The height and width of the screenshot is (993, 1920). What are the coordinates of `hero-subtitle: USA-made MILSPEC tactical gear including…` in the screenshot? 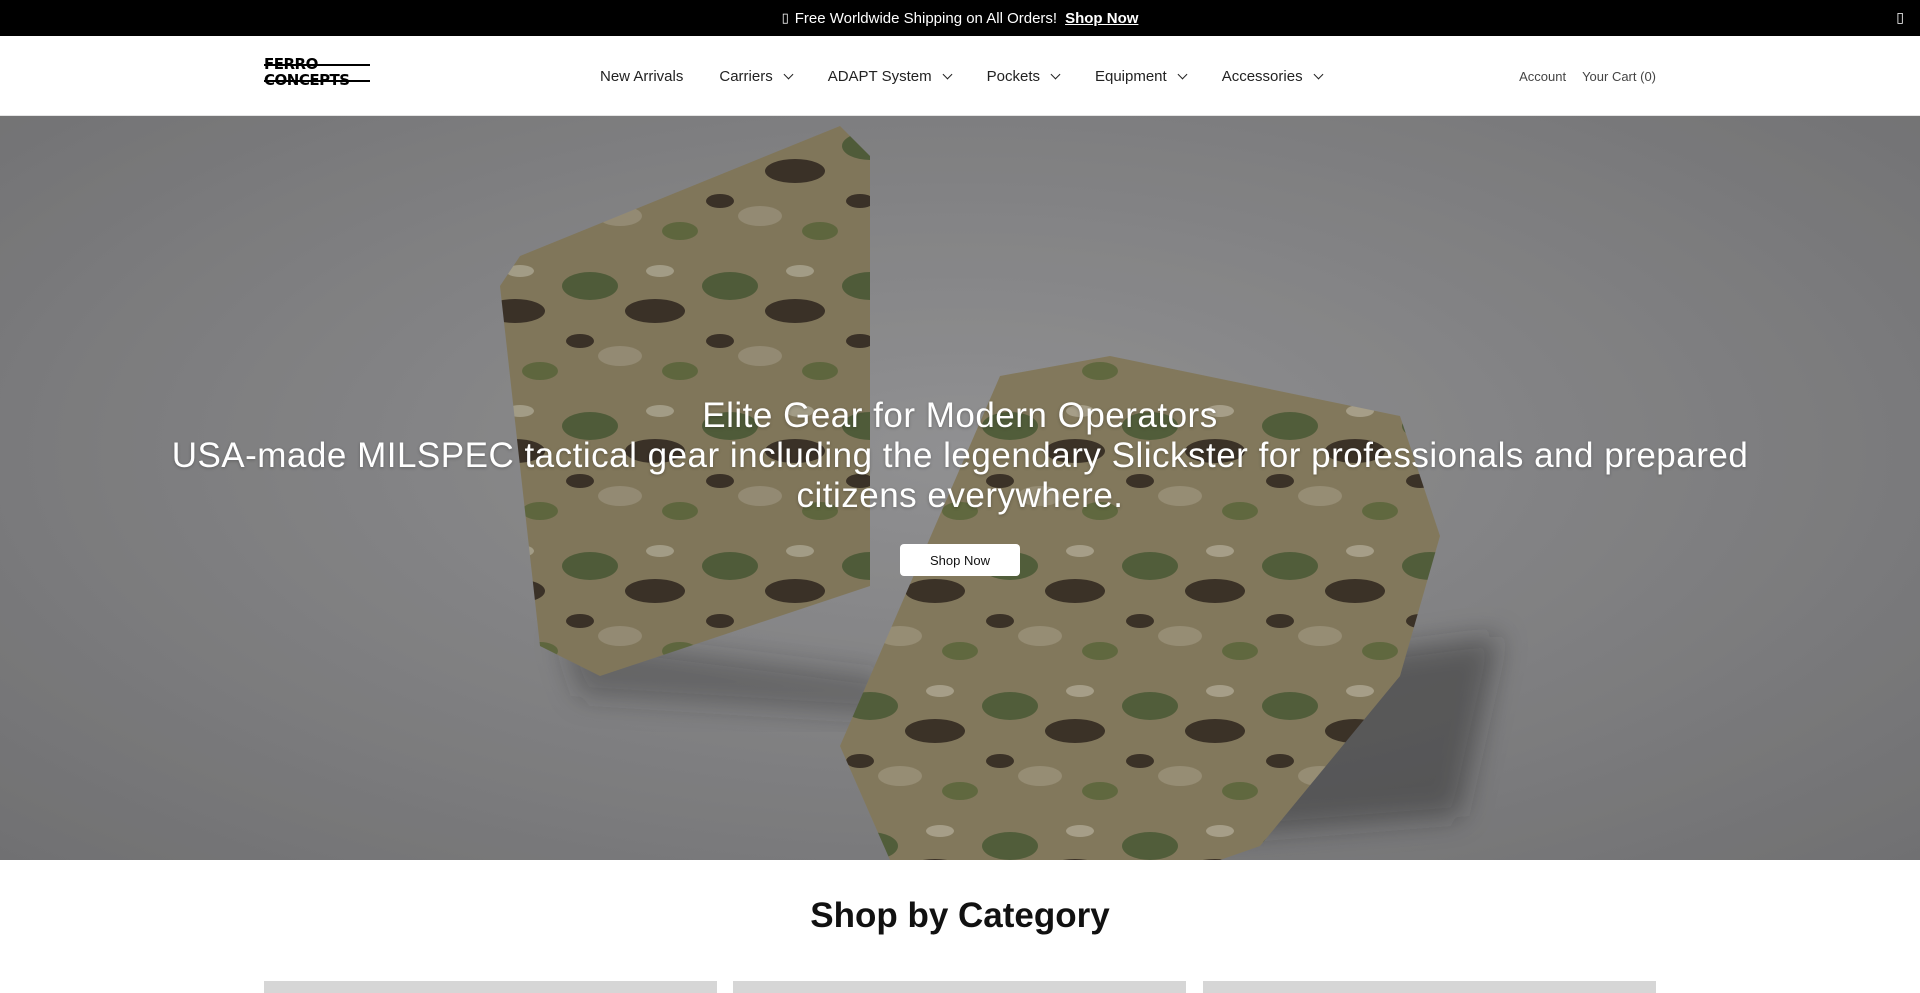 It's located at (960, 475).